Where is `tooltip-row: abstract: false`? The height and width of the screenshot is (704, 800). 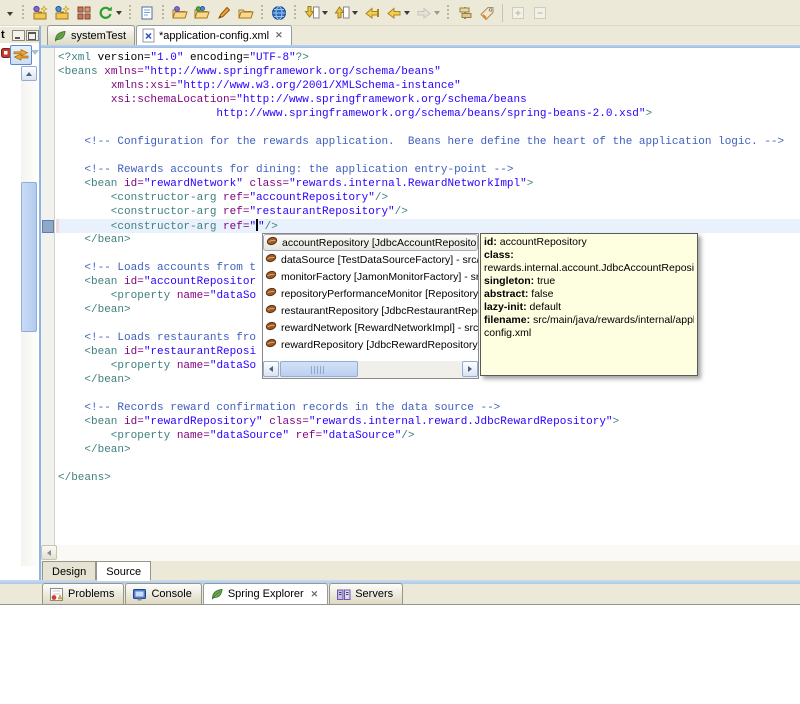 tooltip-row: abstract: false is located at coordinates (519, 294).